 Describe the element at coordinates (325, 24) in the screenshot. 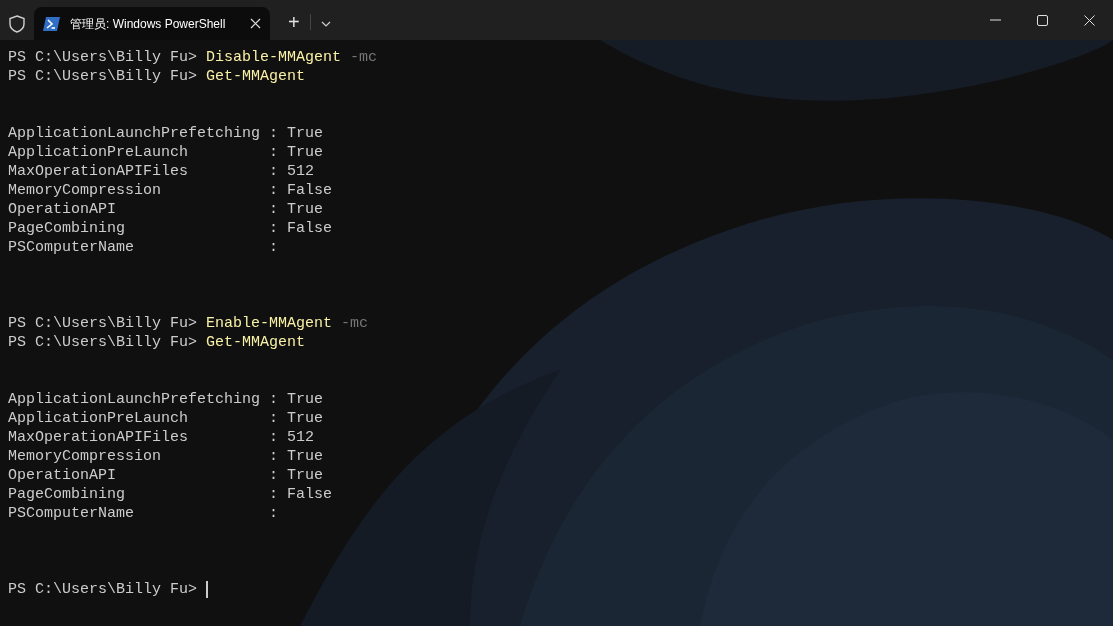

I see `chevron-down-icon` at that location.